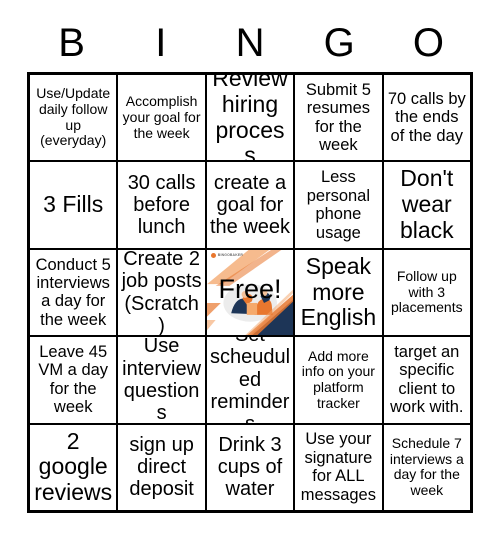 The width and height of the screenshot is (501, 544). I want to click on bingo-cell: Review hiring process, so click(250, 118).